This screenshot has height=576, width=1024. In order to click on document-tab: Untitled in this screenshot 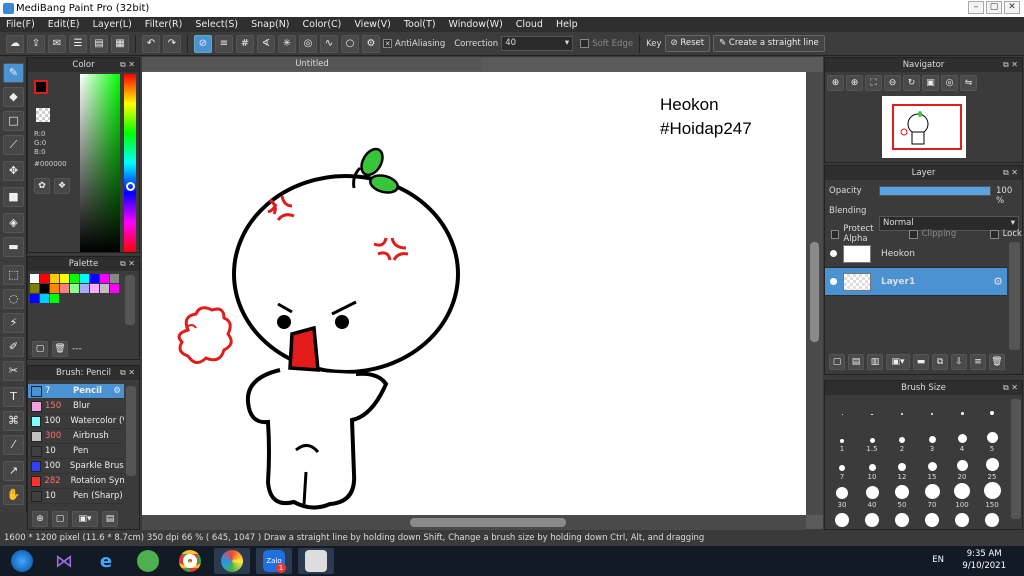, I will do `click(312, 64)`.